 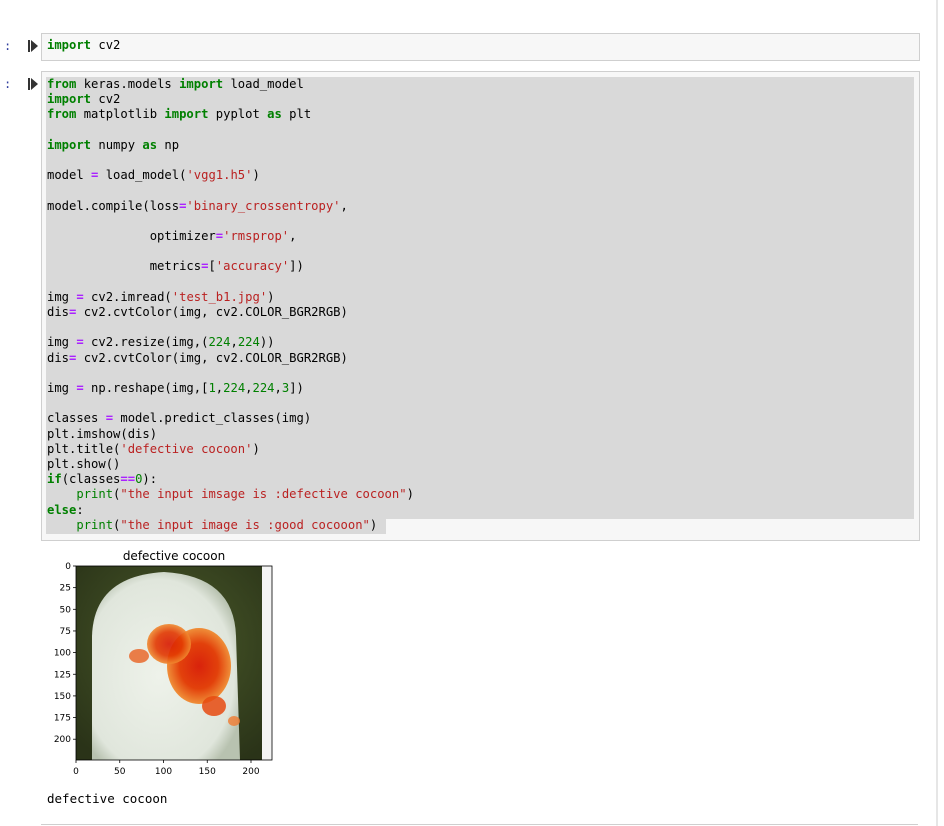 What do you see at coordinates (84, 45) in the screenshot?
I see `code-cell-1-source: import cv2` at bounding box center [84, 45].